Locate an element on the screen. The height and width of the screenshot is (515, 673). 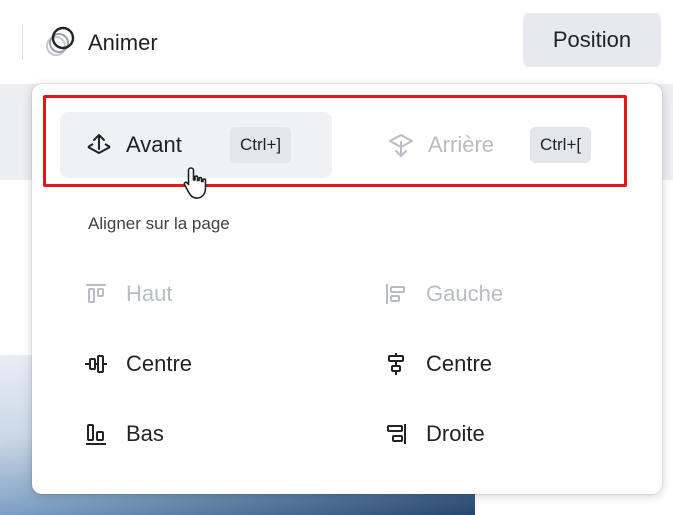
align-bottom-icon is located at coordinates (96, 434).